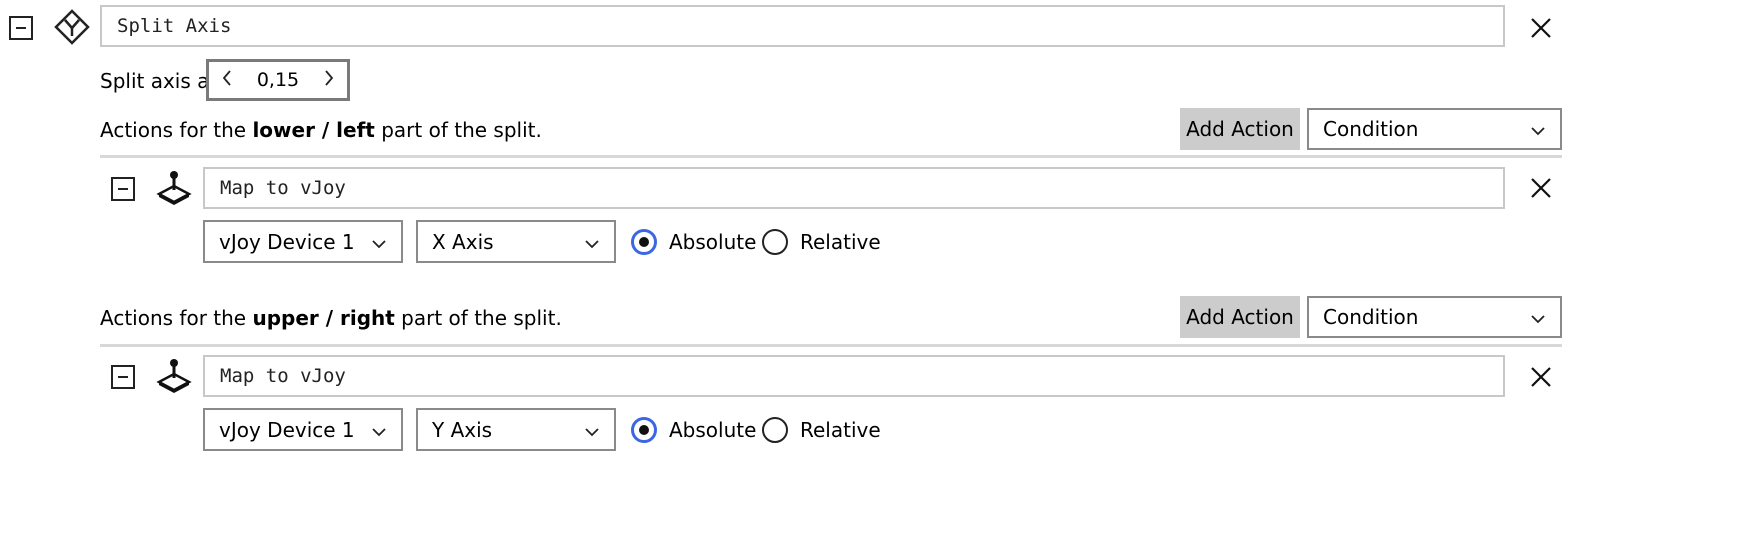  What do you see at coordinates (323, 318) in the screenshot?
I see `upper-label-bold: upper / right` at bounding box center [323, 318].